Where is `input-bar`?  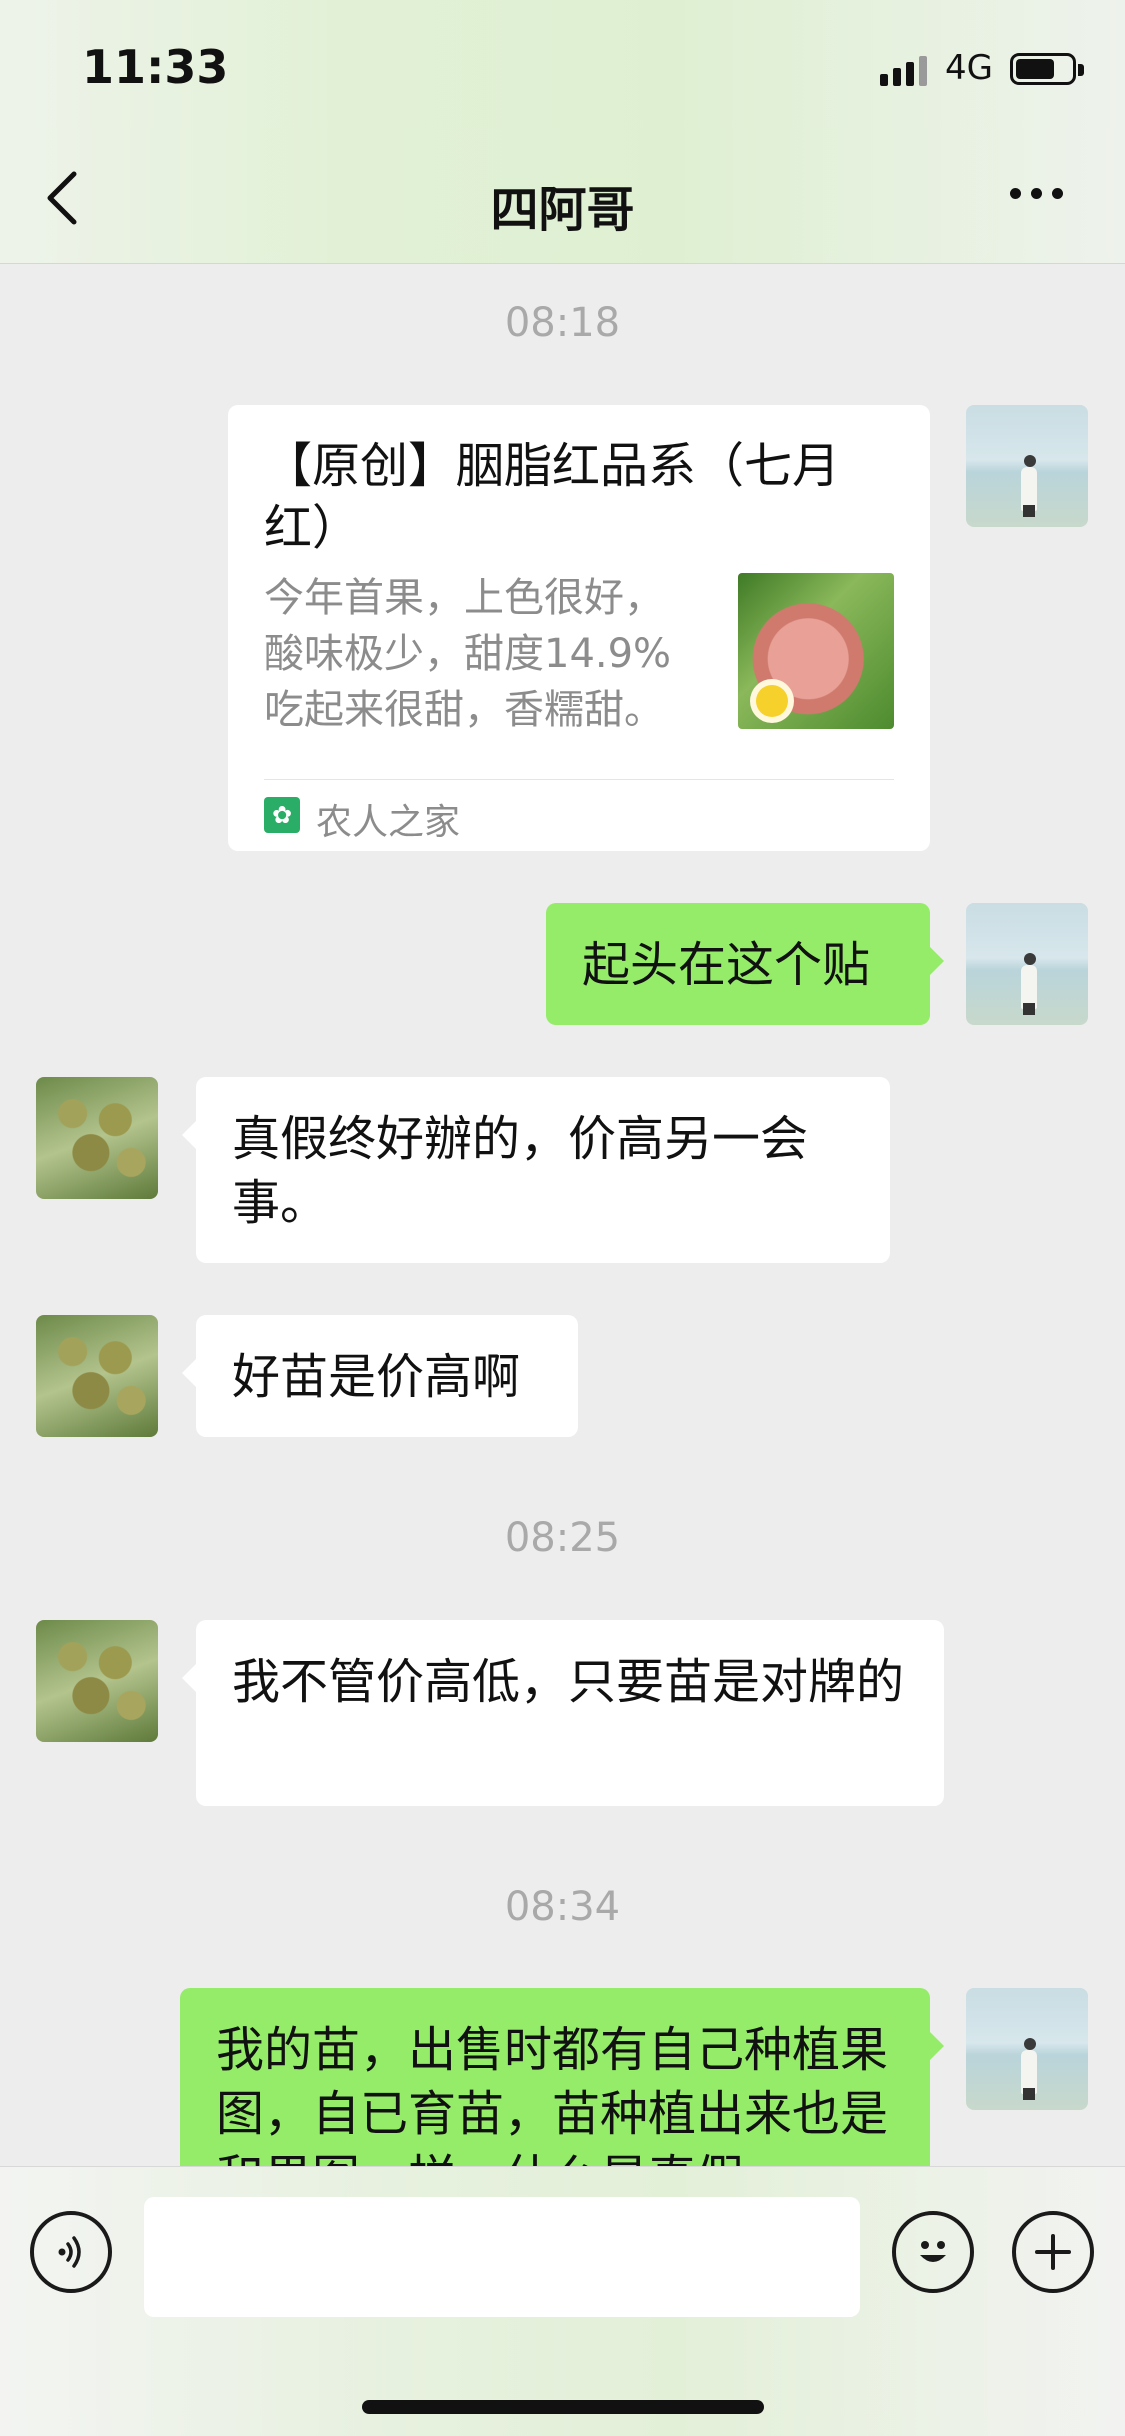
input-bar is located at coordinates (562, 2301).